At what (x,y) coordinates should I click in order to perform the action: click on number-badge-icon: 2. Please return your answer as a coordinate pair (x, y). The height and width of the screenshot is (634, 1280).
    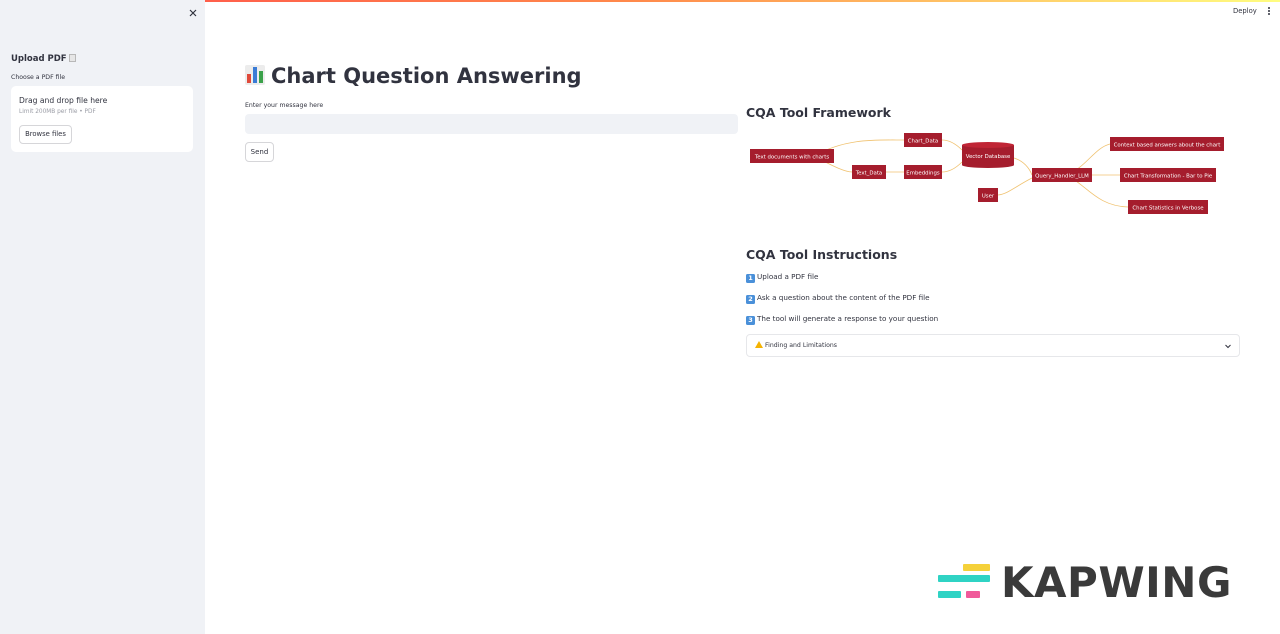
    Looking at the image, I should click on (750, 299).